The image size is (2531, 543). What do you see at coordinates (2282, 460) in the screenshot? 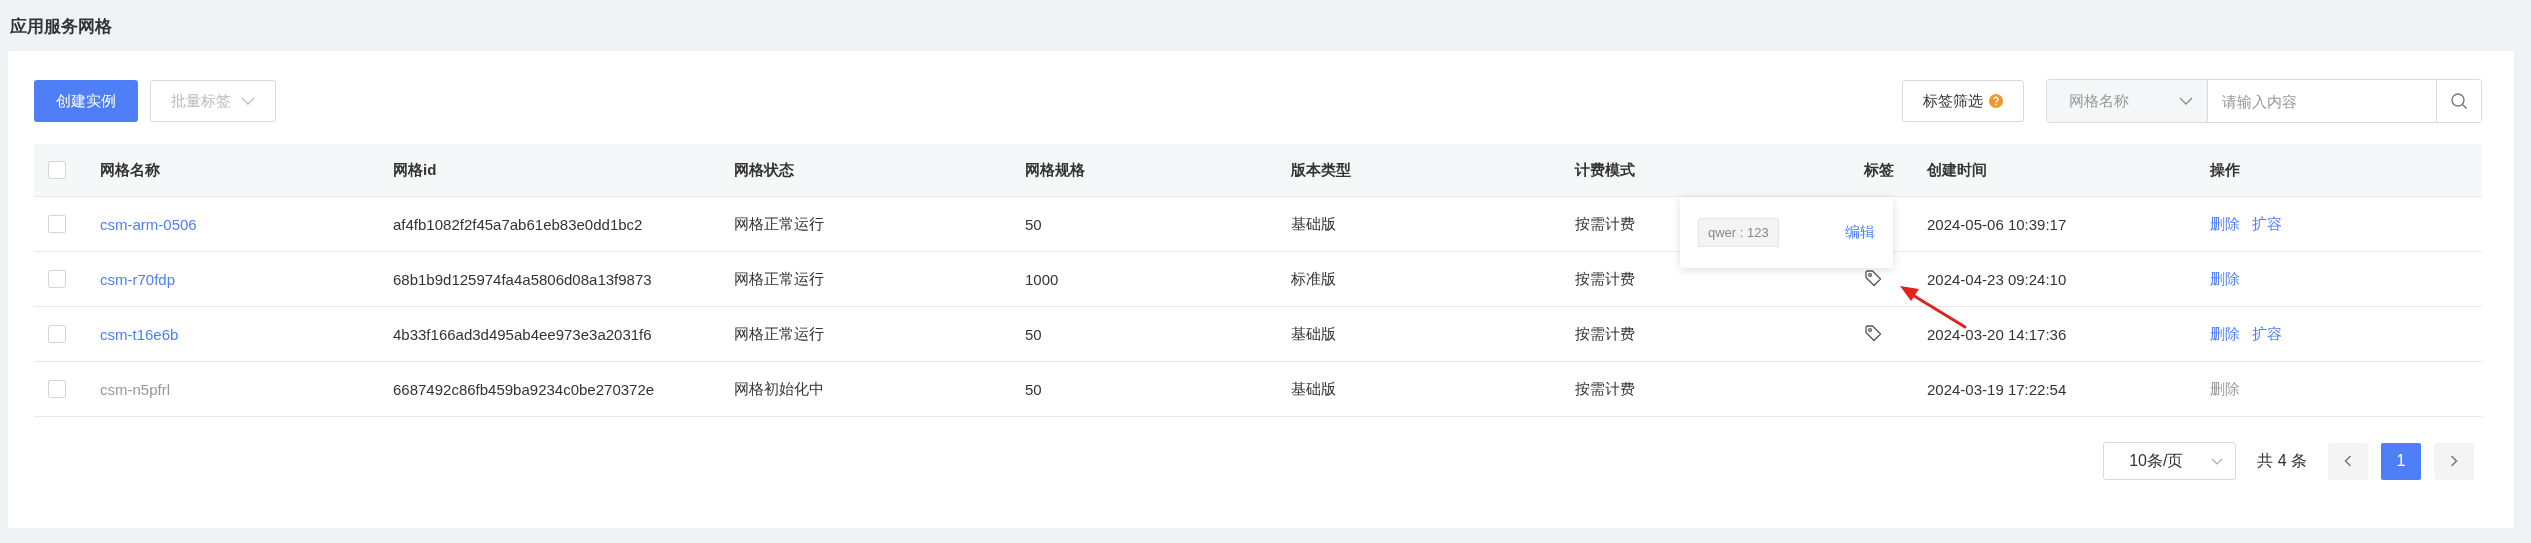
I see `total-count: 共 4 条` at bounding box center [2282, 460].